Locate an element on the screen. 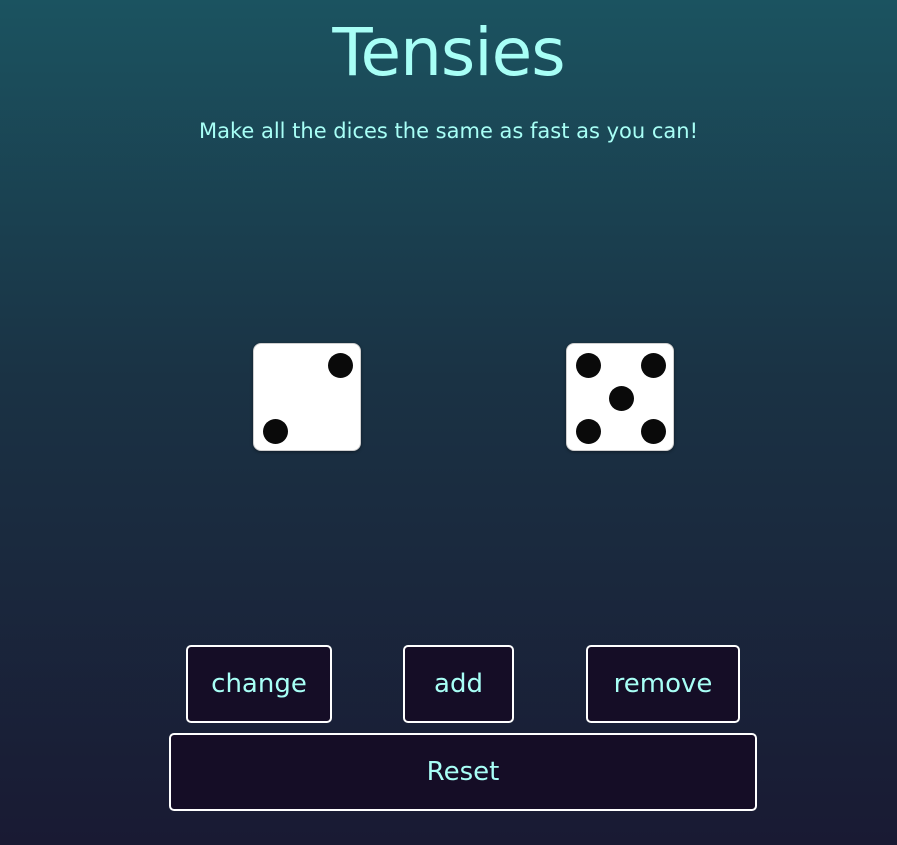  reset-button: Reset is located at coordinates (463, 772).